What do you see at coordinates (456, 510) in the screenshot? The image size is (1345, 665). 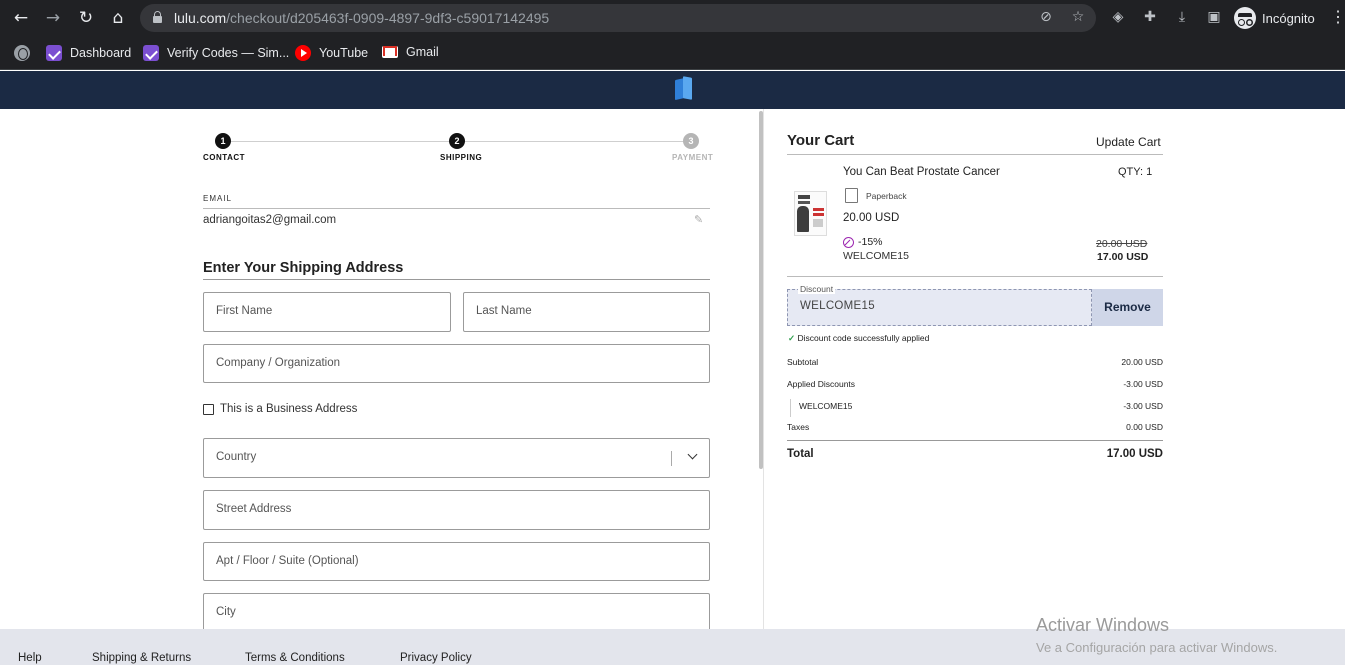 I see `street-address-input: Street Address` at bounding box center [456, 510].